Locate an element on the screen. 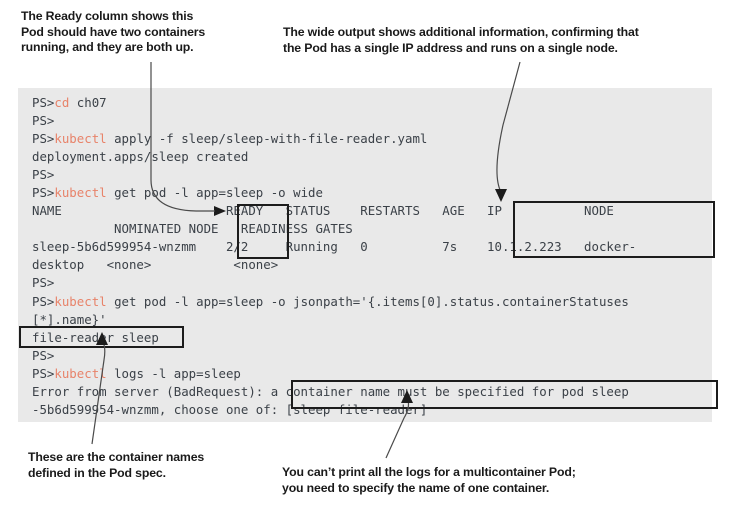 The height and width of the screenshot is (518, 738). ip-node-highlight-box is located at coordinates (614, 229).